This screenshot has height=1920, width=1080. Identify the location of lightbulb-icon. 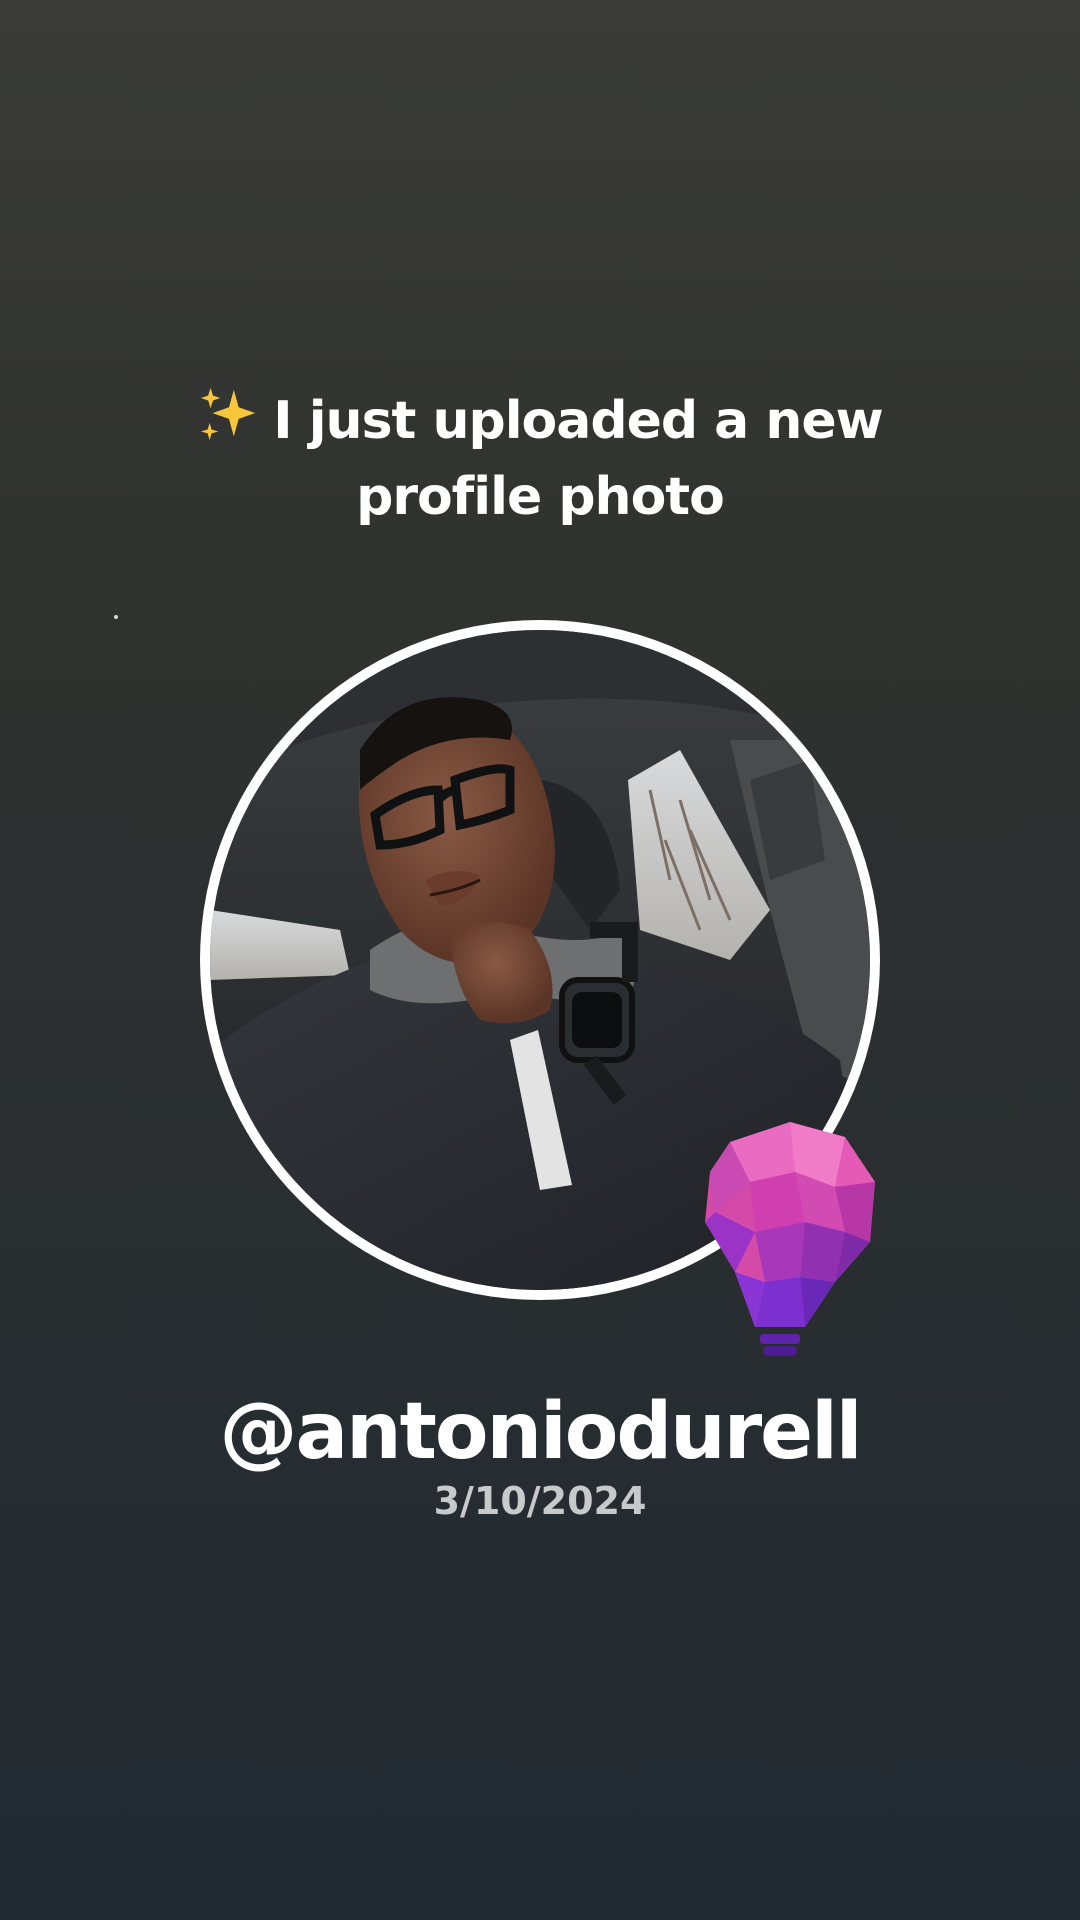
(790, 1239).